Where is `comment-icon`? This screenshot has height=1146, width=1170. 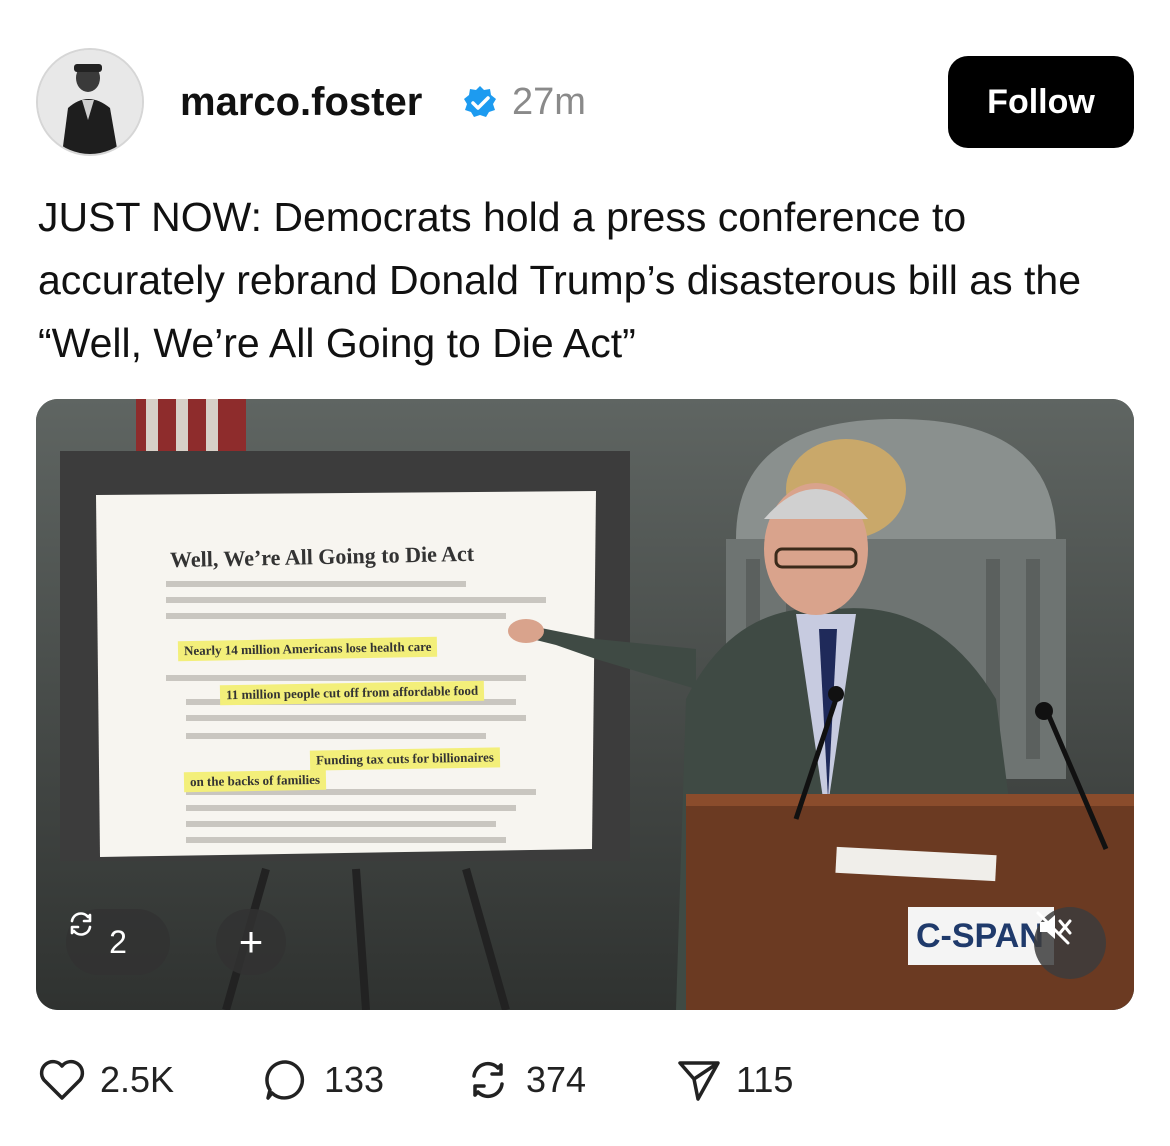 comment-icon is located at coordinates (285, 1080).